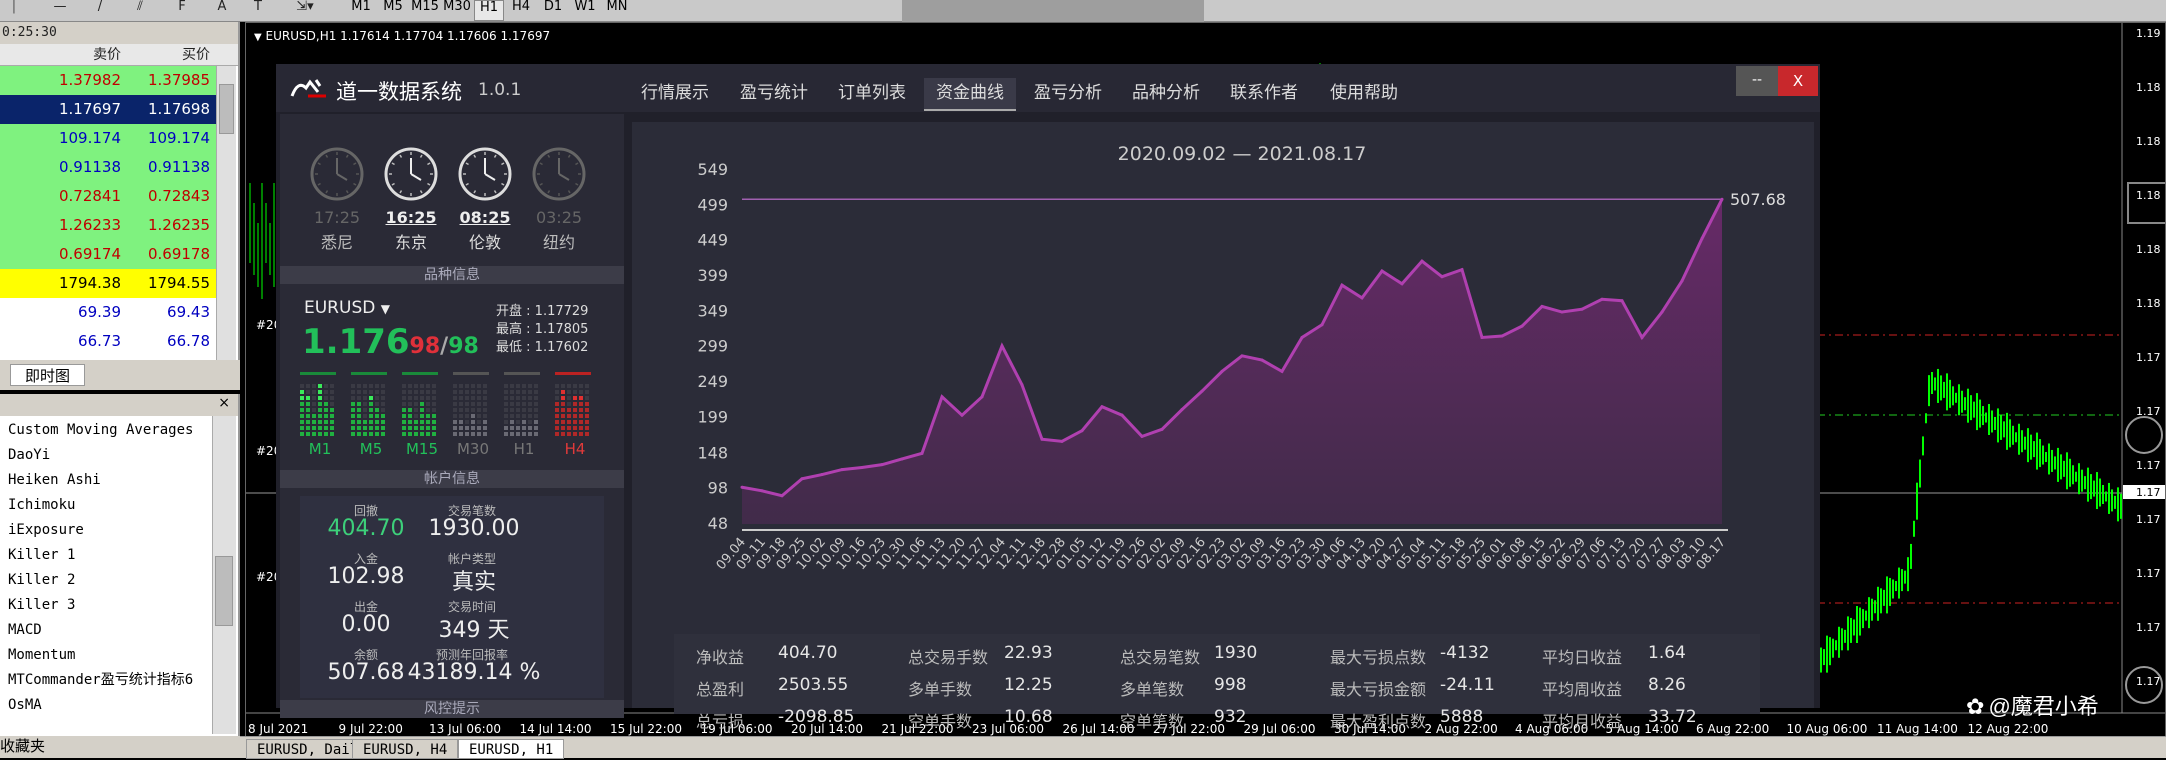 The width and height of the screenshot is (2166, 760). What do you see at coordinates (108, 225) in the screenshot?
I see `market-watch-row: 1.26233 1.26235` at bounding box center [108, 225].